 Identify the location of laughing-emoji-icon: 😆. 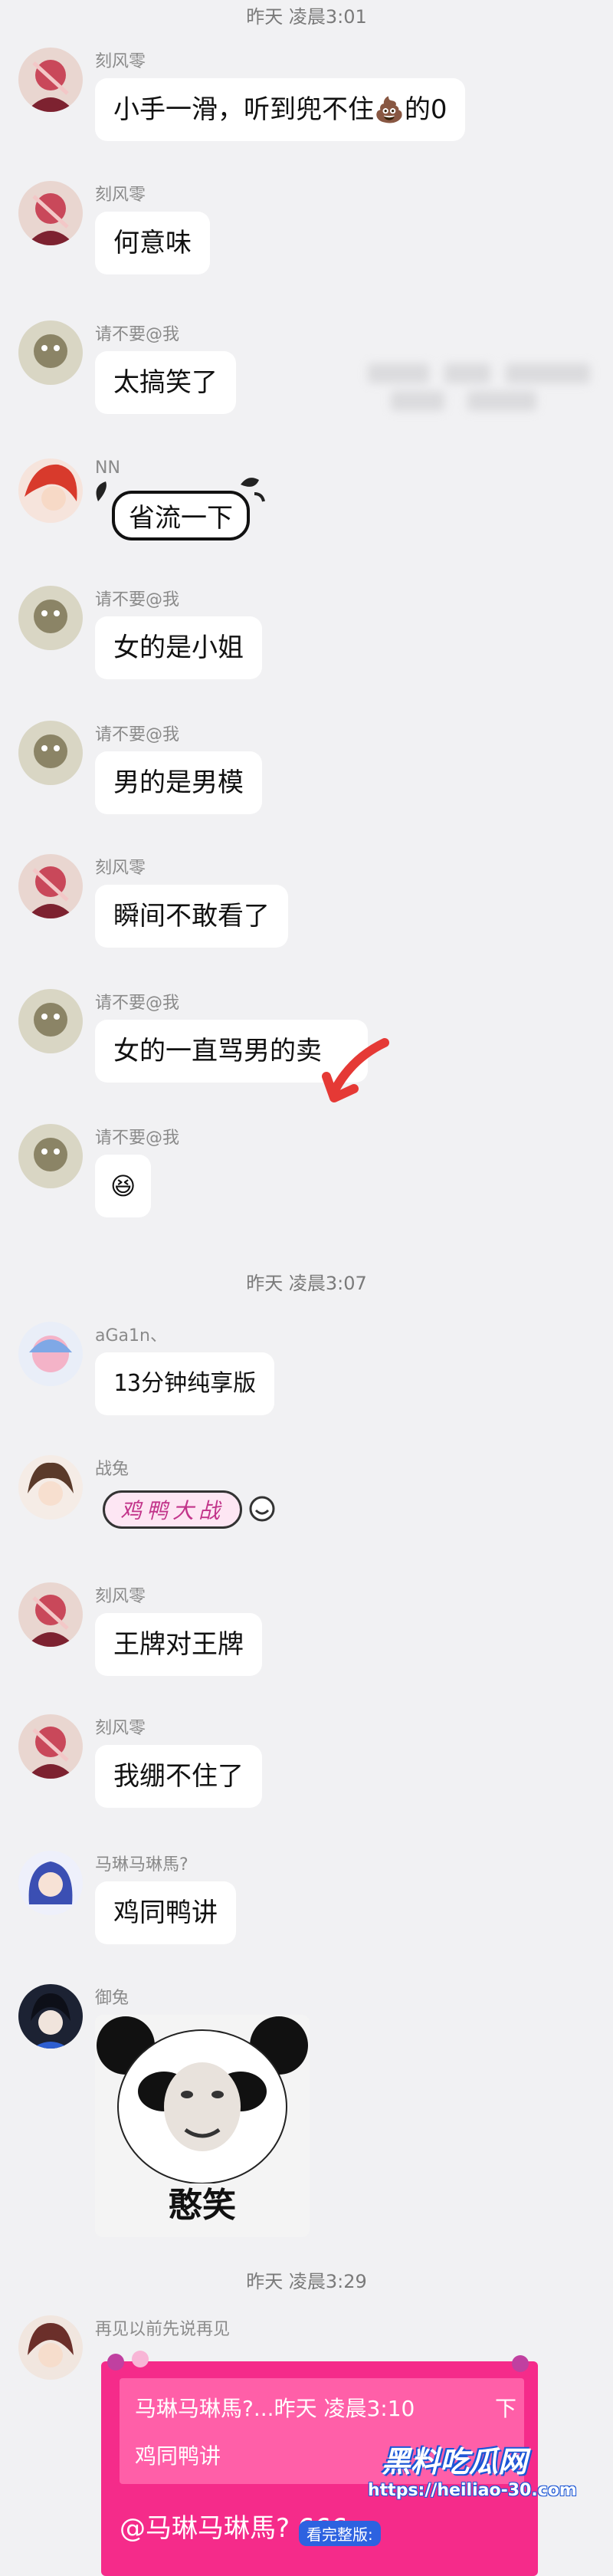
(123, 1186).